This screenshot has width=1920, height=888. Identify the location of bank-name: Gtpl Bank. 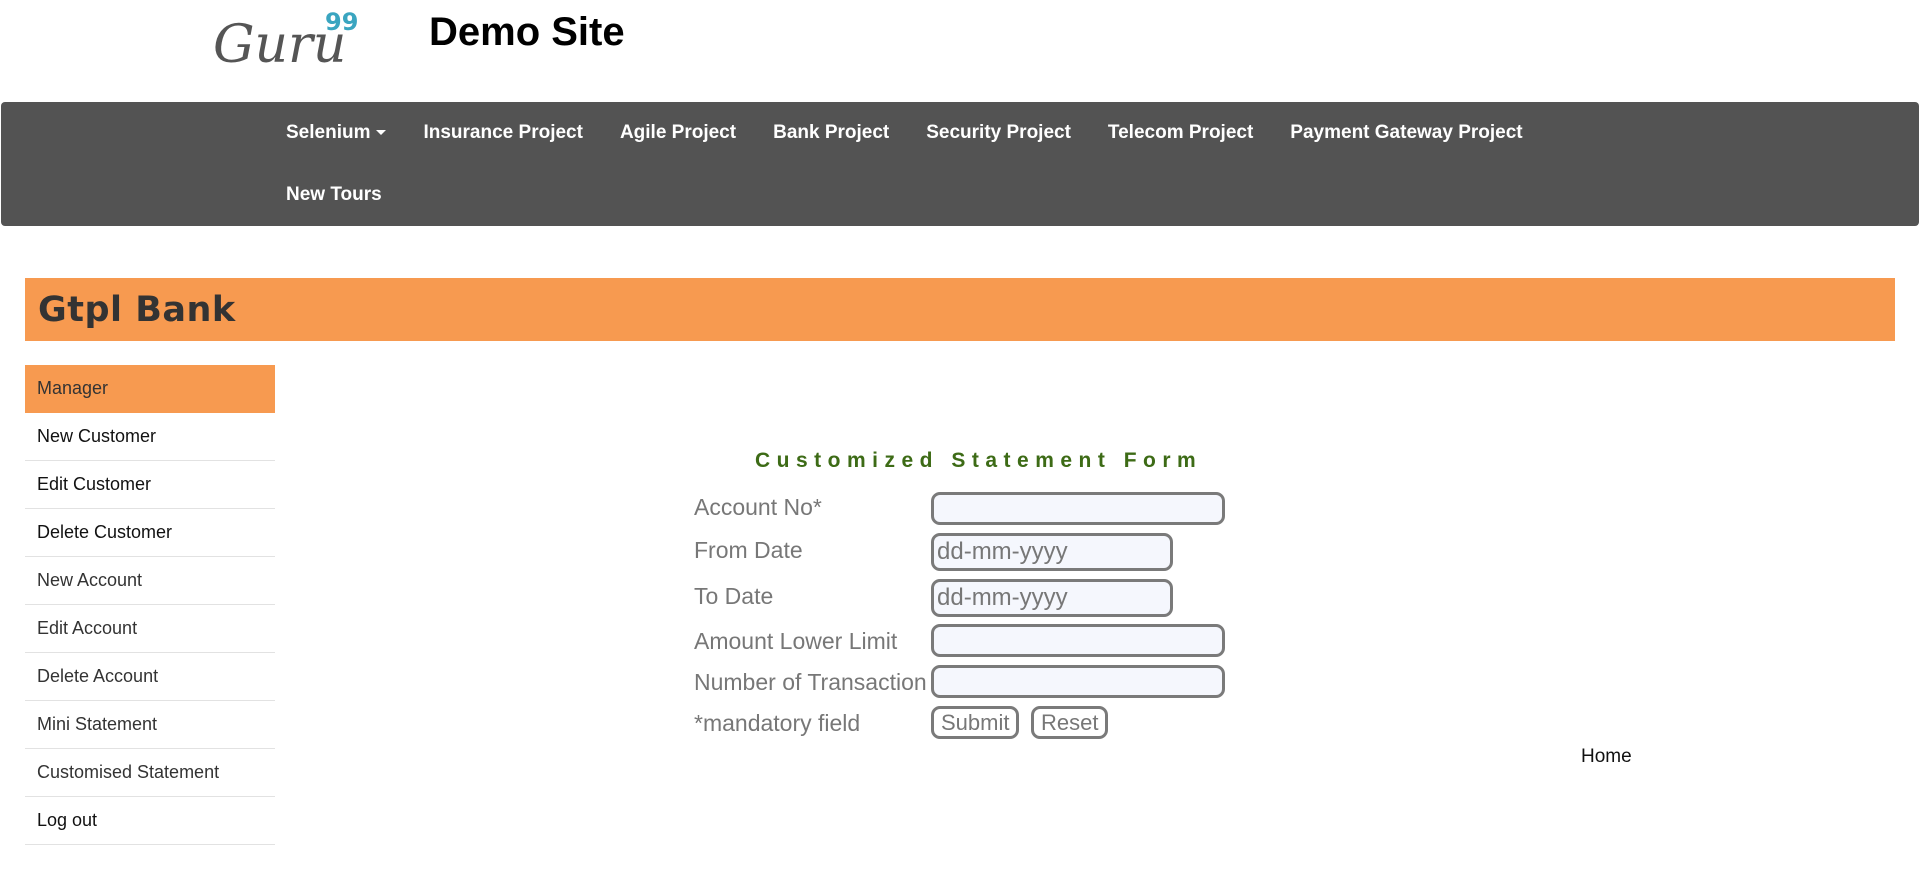
(137, 310).